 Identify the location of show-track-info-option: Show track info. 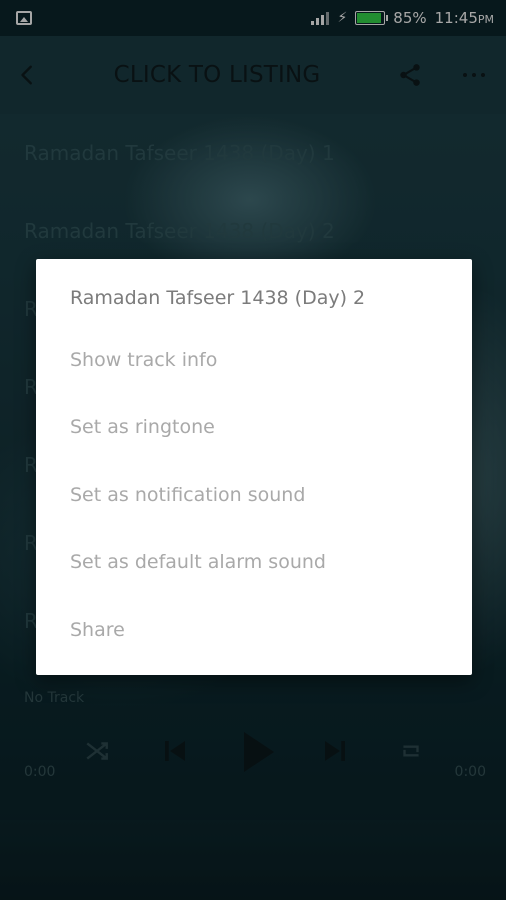
(143, 360).